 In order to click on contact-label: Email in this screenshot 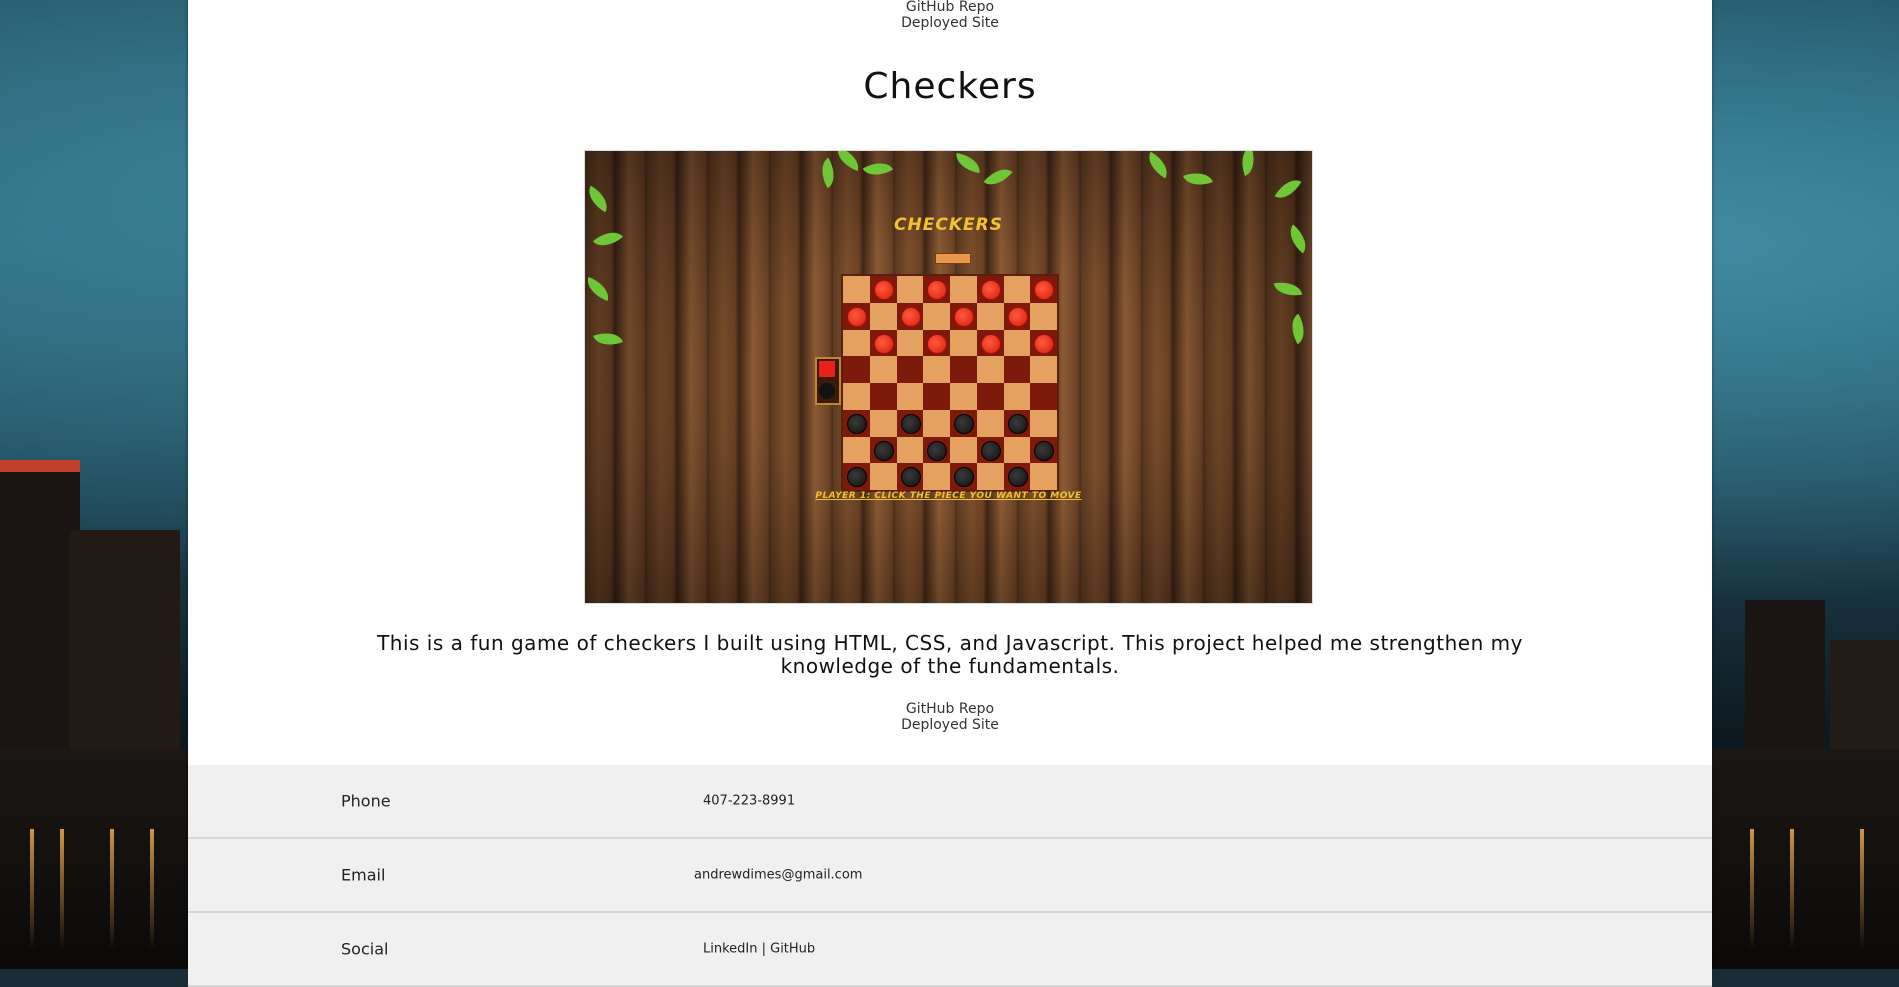, I will do `click(363, 875)`.